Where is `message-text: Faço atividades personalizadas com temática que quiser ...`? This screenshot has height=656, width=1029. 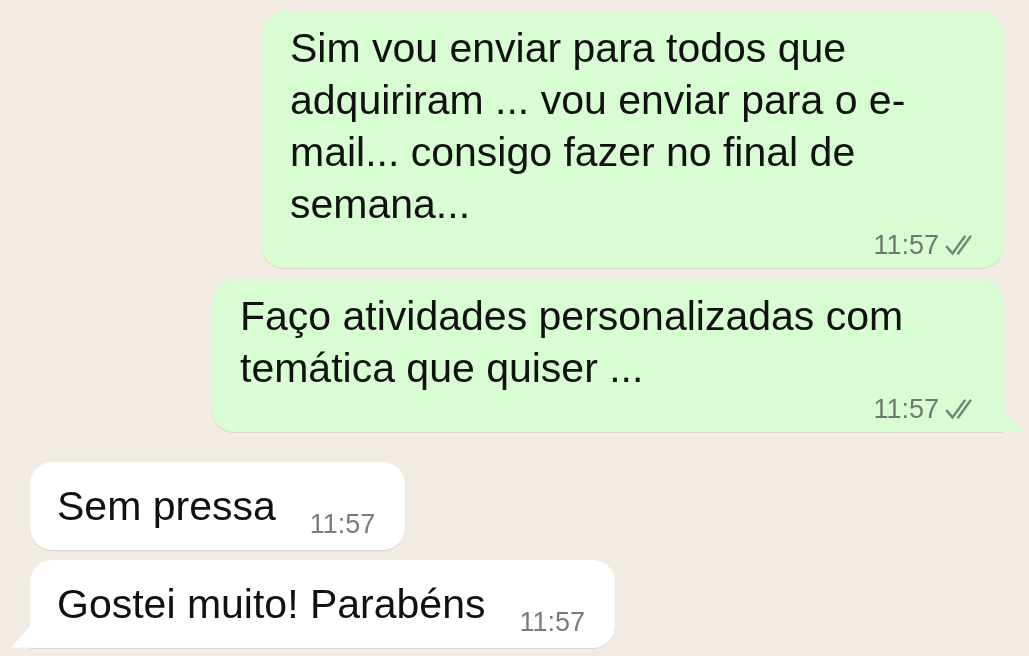
message-text: Faço atividades personalizadas com temática que quiser ... is located at coordinates (572, 342).